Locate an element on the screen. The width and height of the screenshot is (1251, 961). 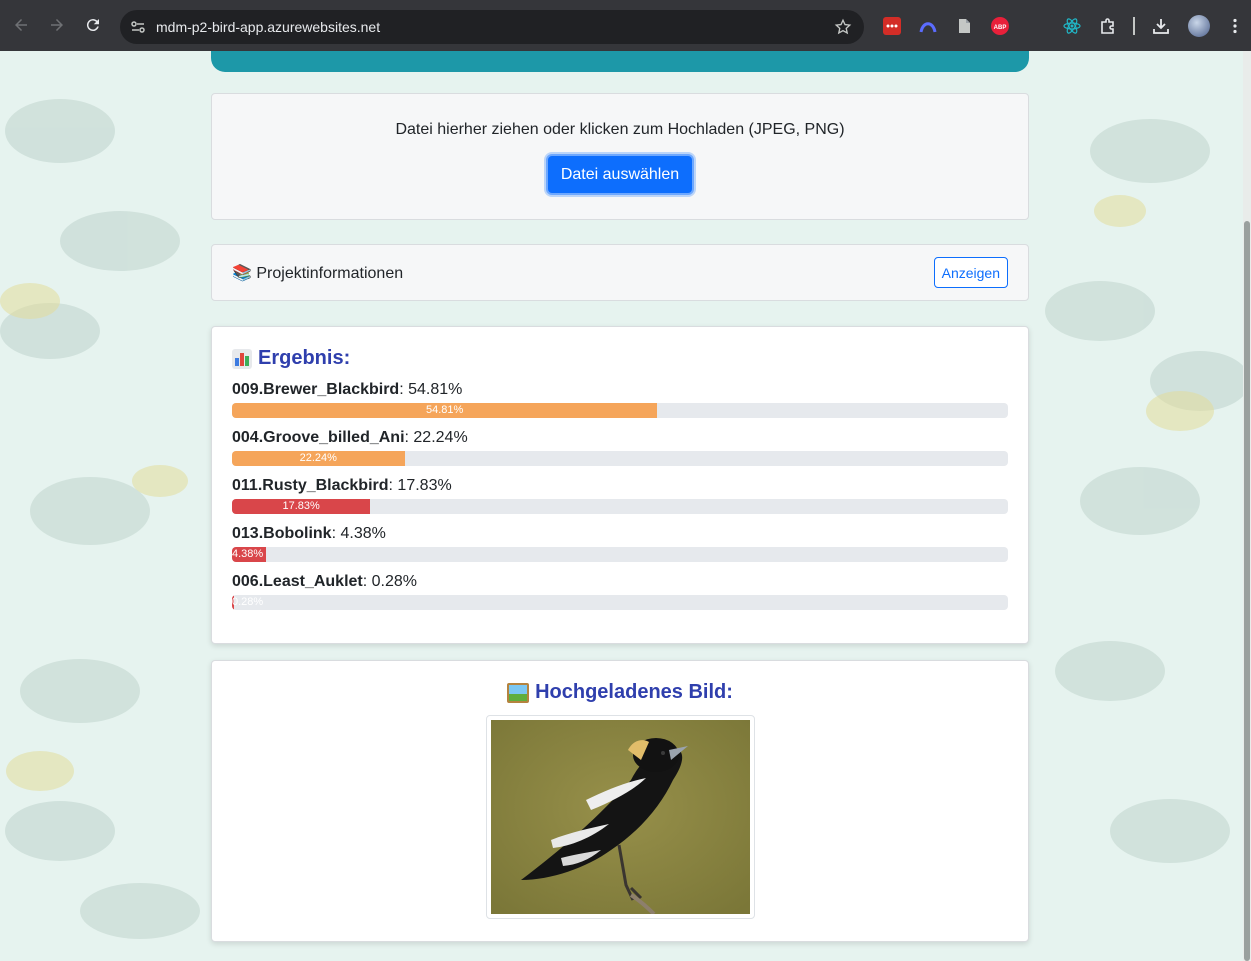
browser-toolbar: mdm-p2-bird-app.azurewebsites.net ABP is located at coordinates (625, 25).